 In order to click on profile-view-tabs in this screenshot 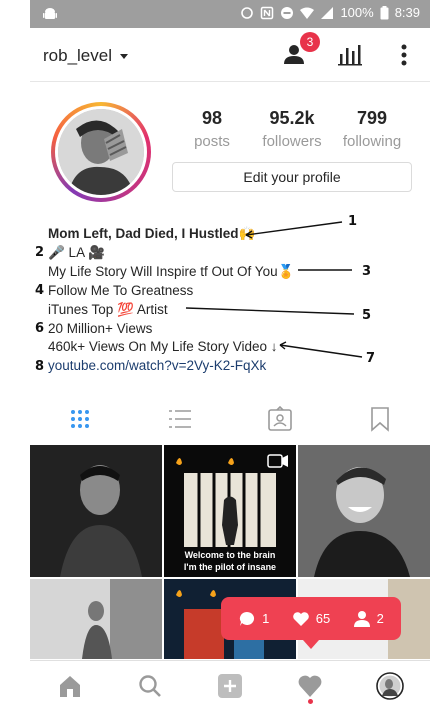, I will do `click(230, 419)`.